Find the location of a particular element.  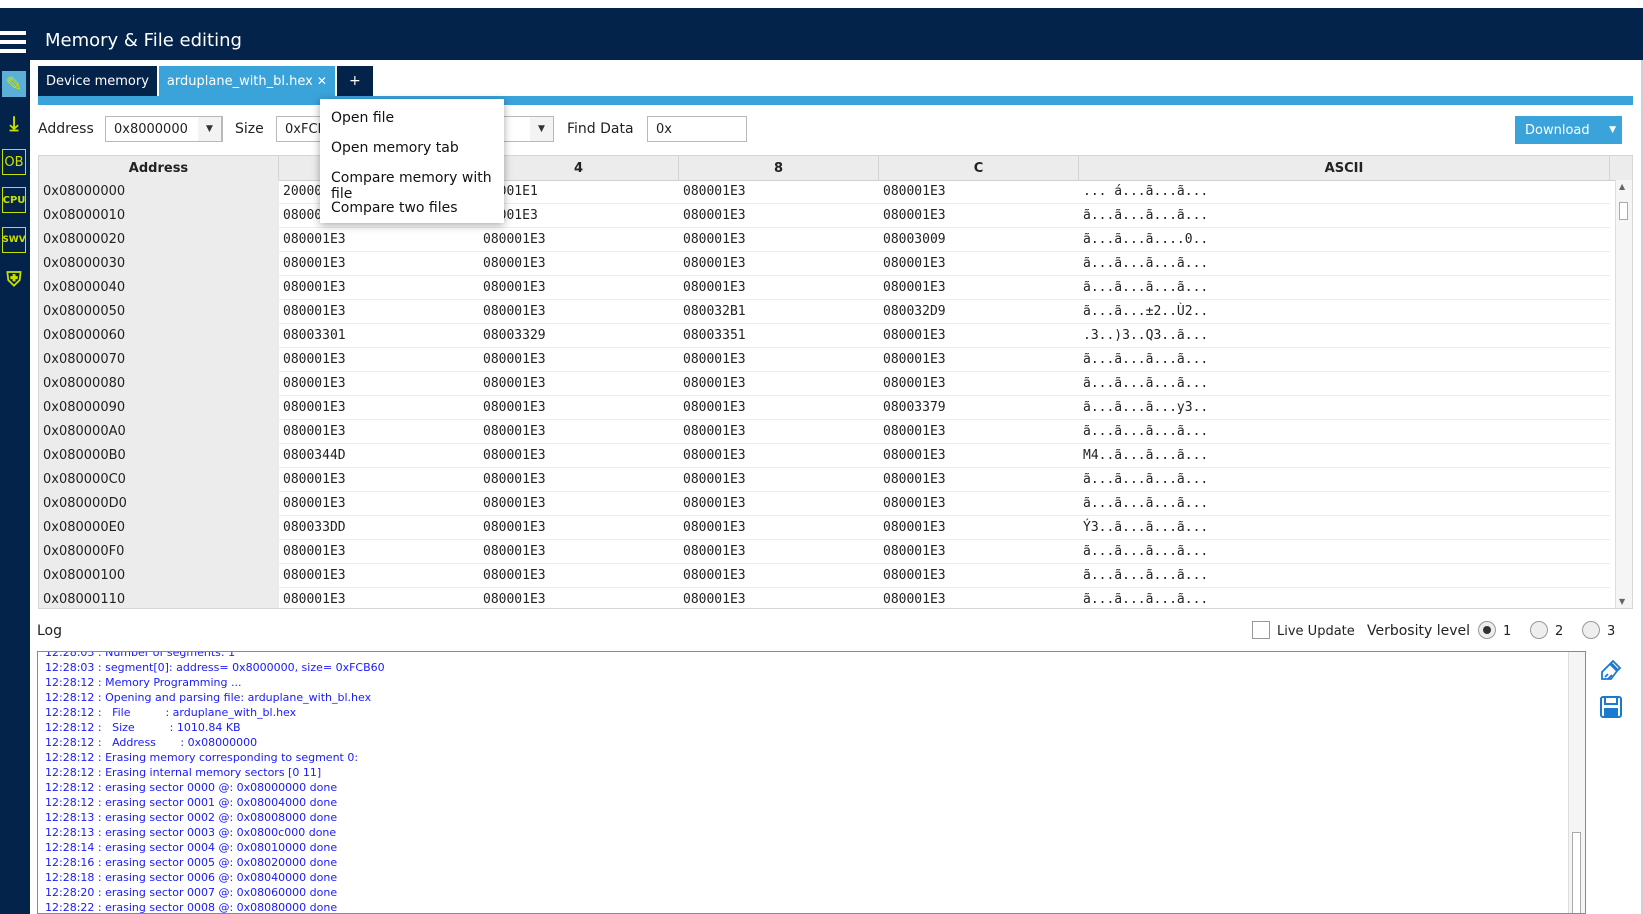

column-header: 8 is located at coordinates (779, 168).